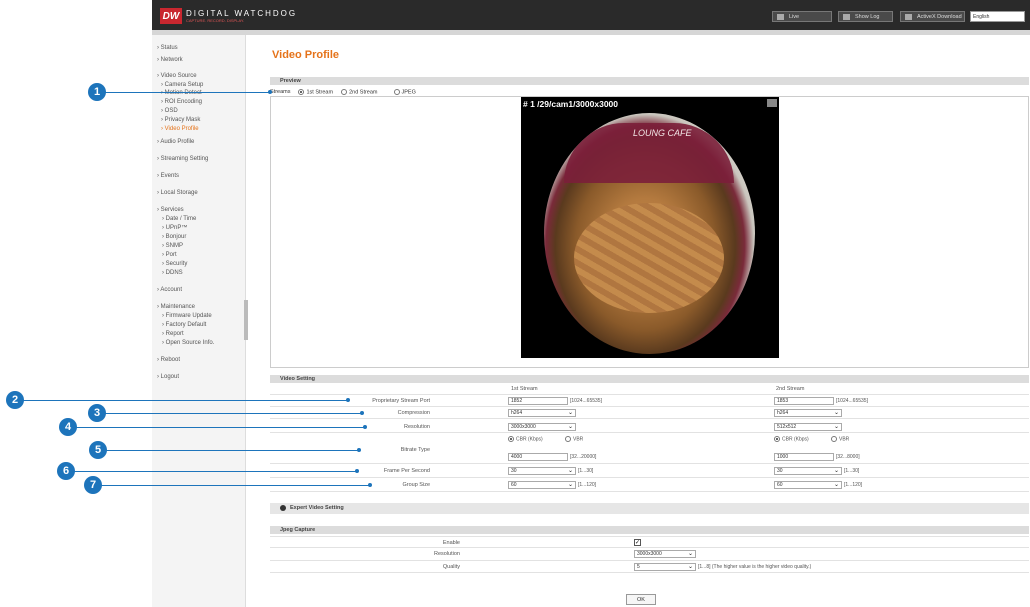 The image size is (1030, 607). What do you see at coordinates (649, 508) in the screenshot?
I see `expert-video-setting-toggle: Expert Video Setting` at bounding box center [649, 508].